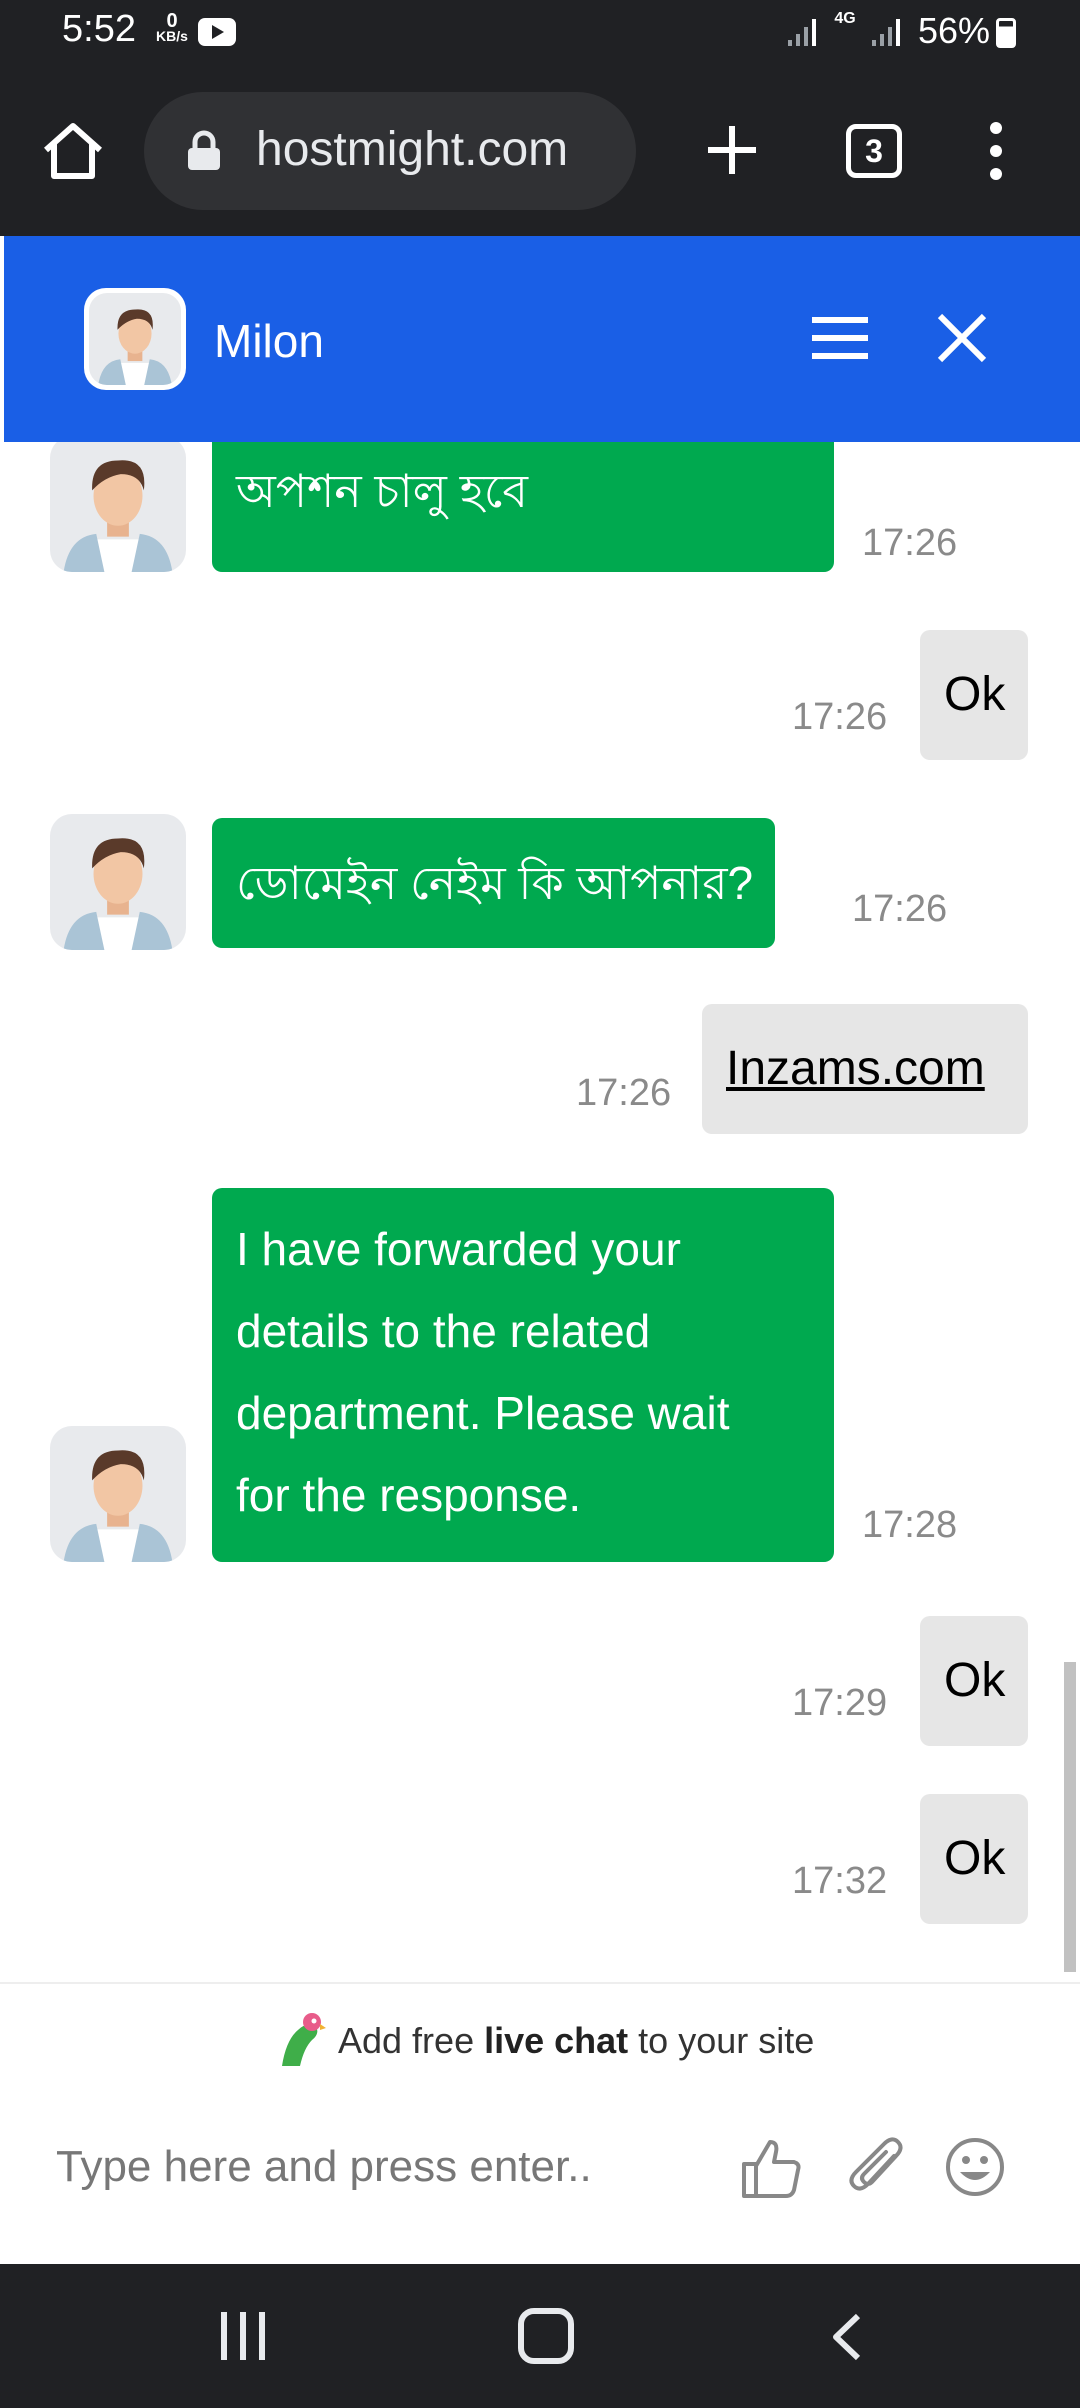 Image resolution: width=1080 pixels, height=2408 pixels. Describe the element at coordinates (975, 2167) in the screenshot. I see `emoji-icon` at that location.